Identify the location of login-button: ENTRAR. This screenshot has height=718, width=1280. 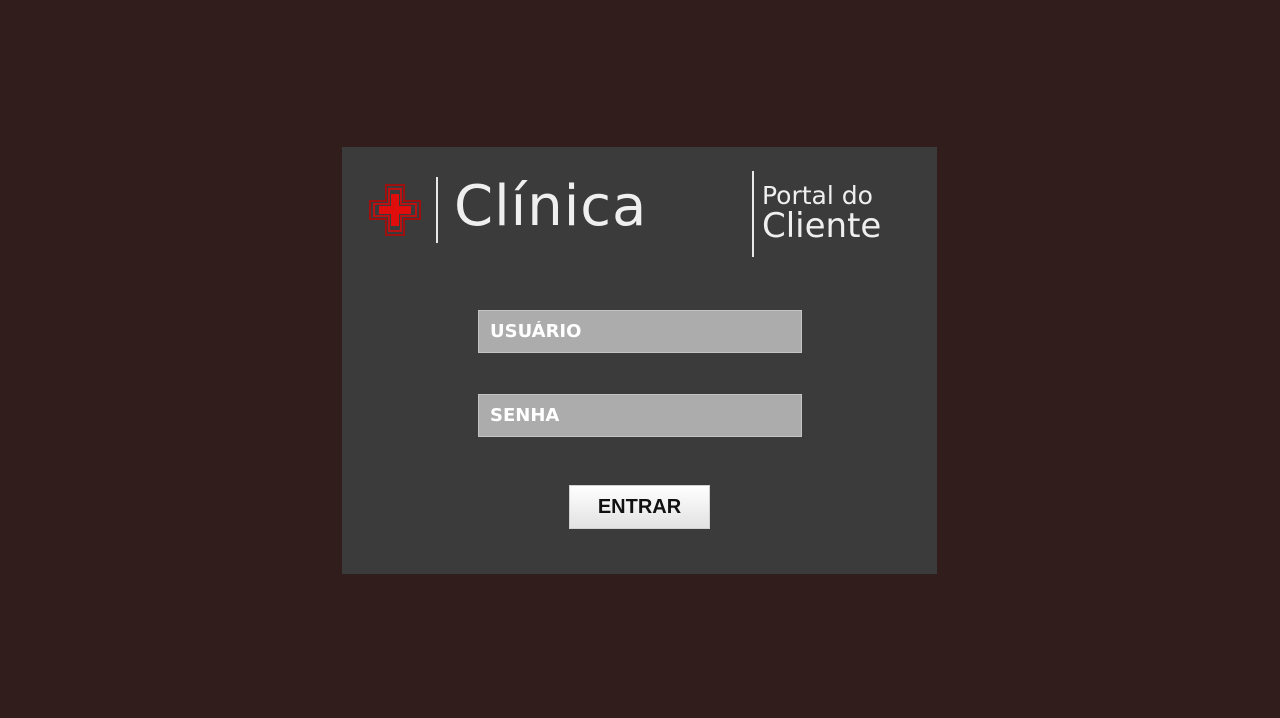
(639, 507).